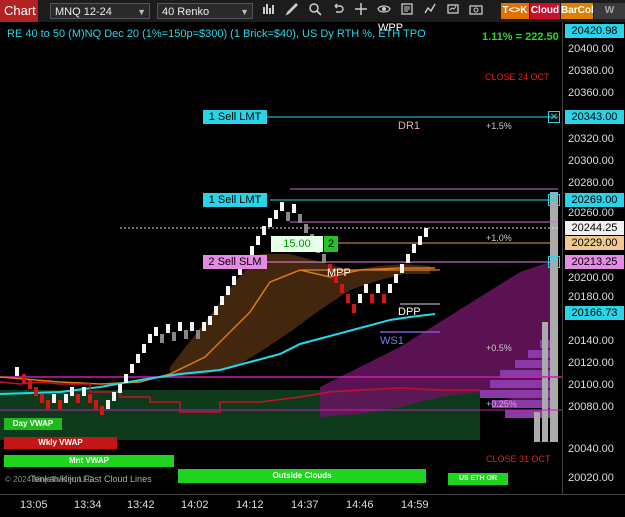  What do you see at coordinates (501, 404) in the screenshot?
I see `pct-025-label: +0.25%` at bounding box center [501, 404].